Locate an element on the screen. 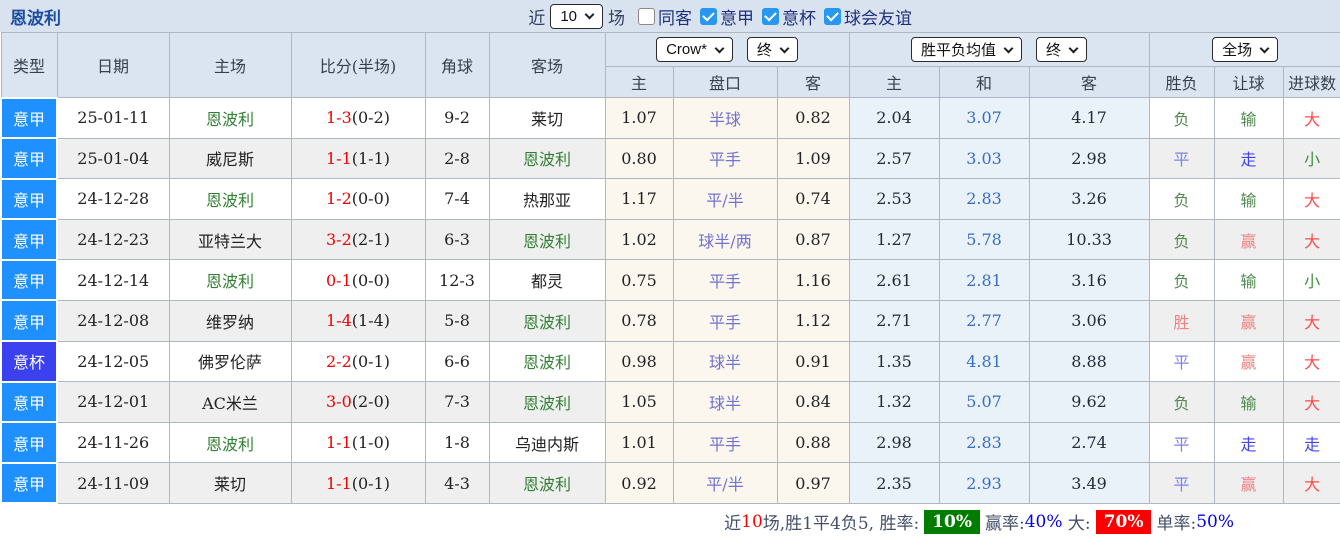 Image resolution: width=1340 pixels, height=539 pixels. handicap-result-cell: 走 is located at coordinates (1248, 442).